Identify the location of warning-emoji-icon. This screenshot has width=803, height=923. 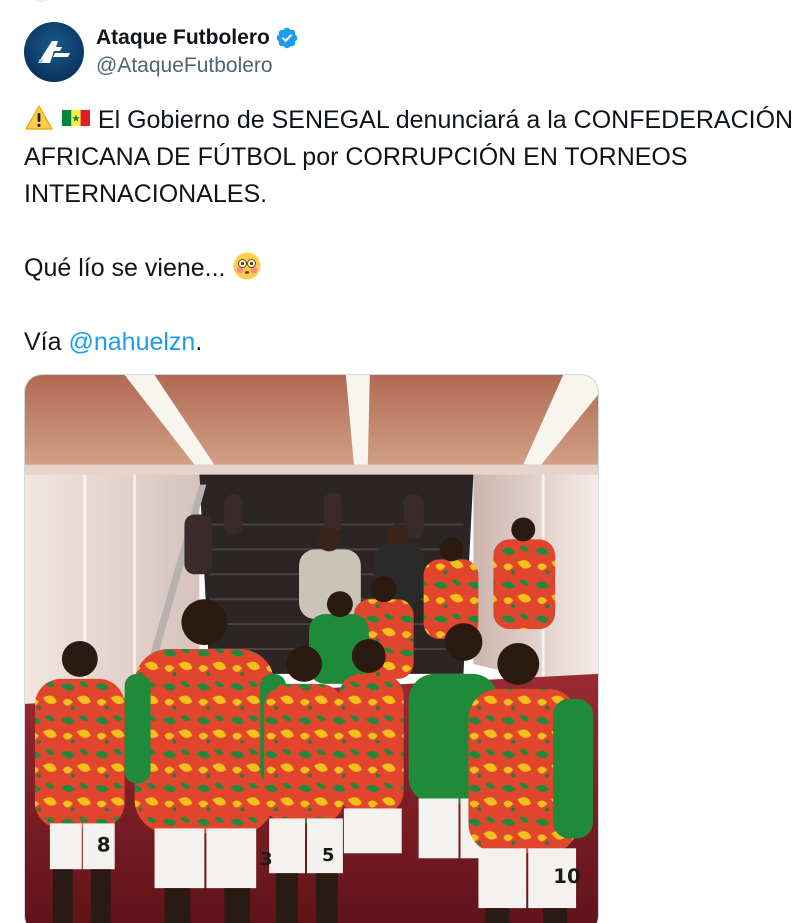
(39, 118).